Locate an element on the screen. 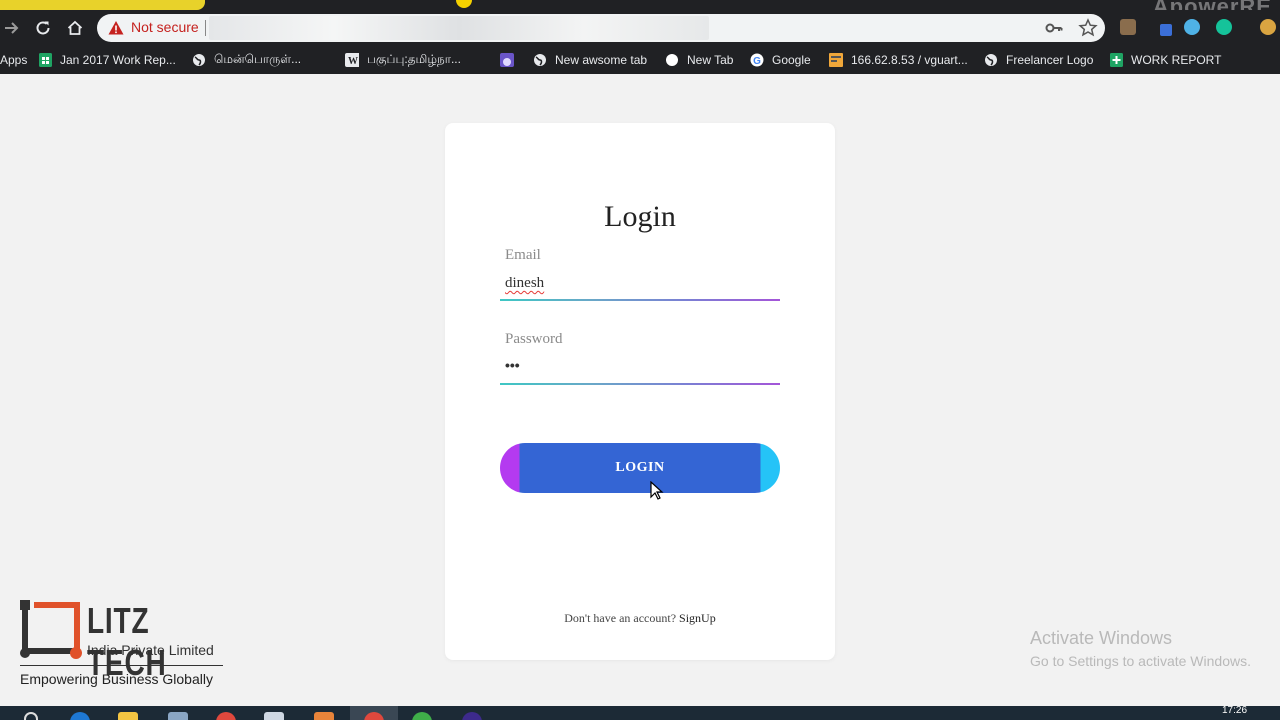  google-icon: G is located at coordinates (757, 60).